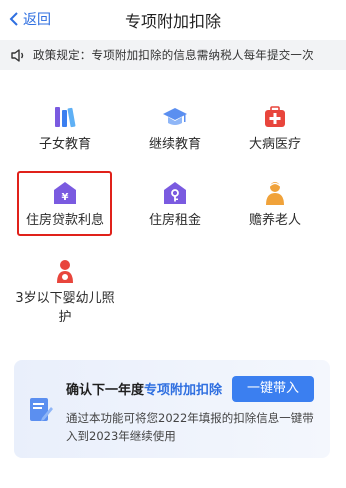 Image resolution: width=346 pixels, height=488 pixels. Describe the element at coordinates (41, 409) in the screenshot. I see `document-pen-icon` at that location.